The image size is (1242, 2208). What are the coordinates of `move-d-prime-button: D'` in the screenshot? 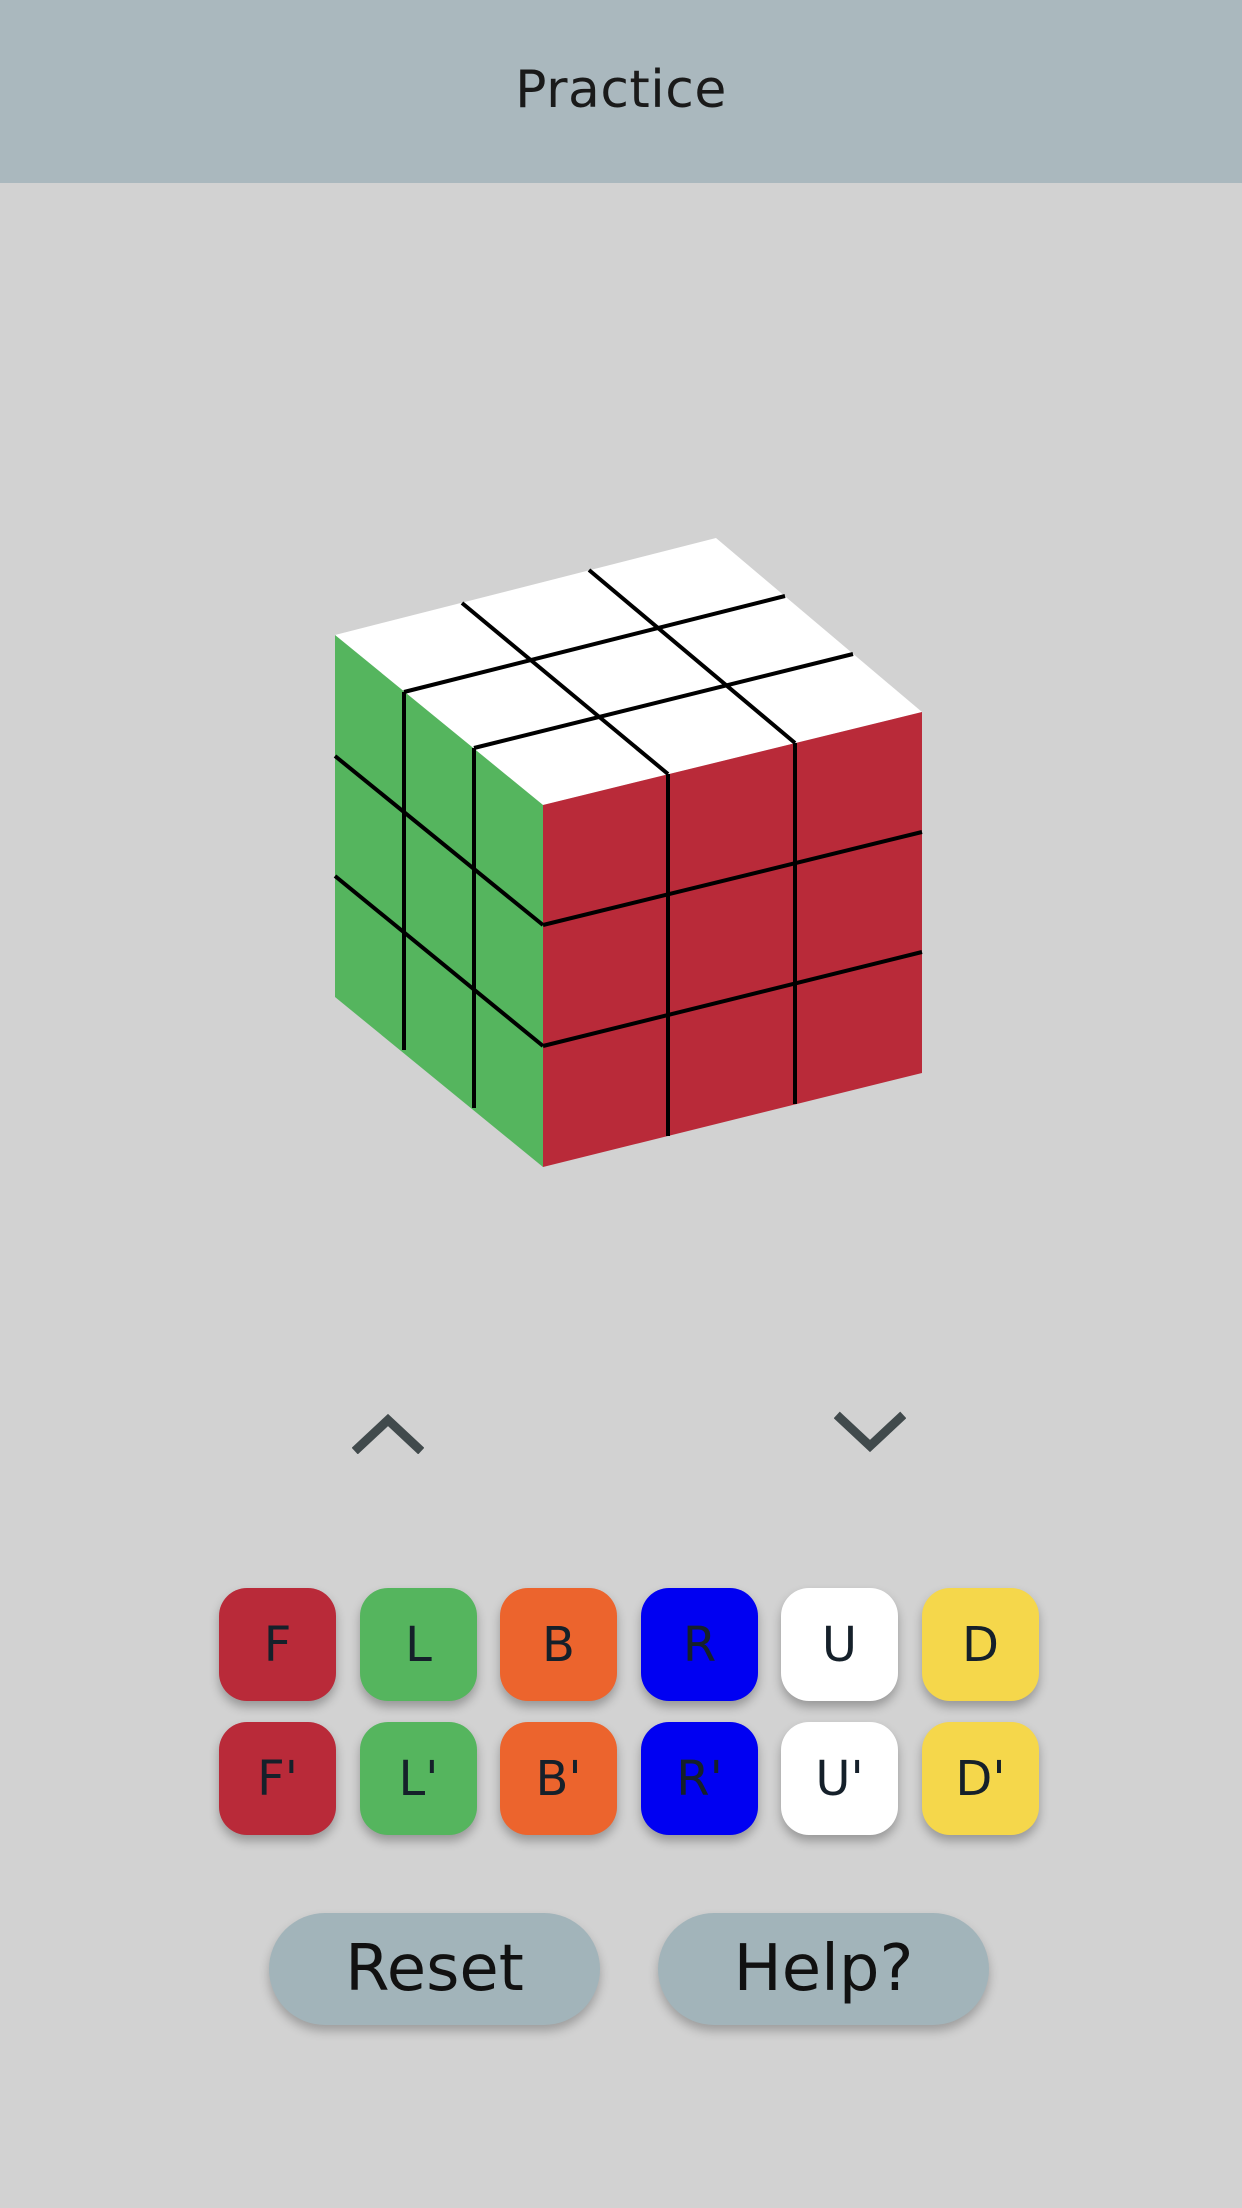 It's located at (980, 1778).